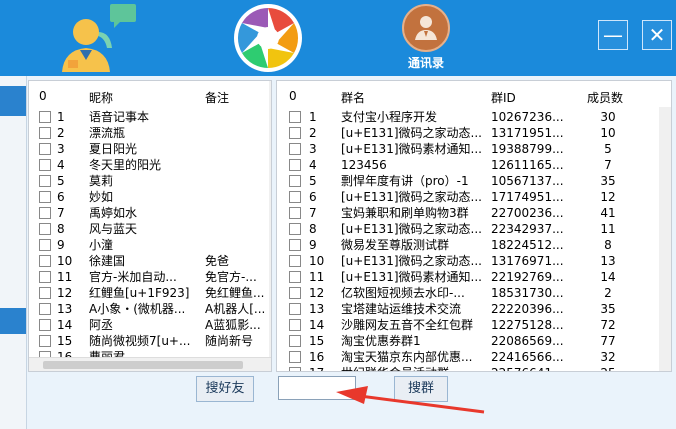 This screenshot has width=676, height=429. I want to click on table-row: 6 [u+E131]微码之家动态... 17174951... 12, so click(467, 197).